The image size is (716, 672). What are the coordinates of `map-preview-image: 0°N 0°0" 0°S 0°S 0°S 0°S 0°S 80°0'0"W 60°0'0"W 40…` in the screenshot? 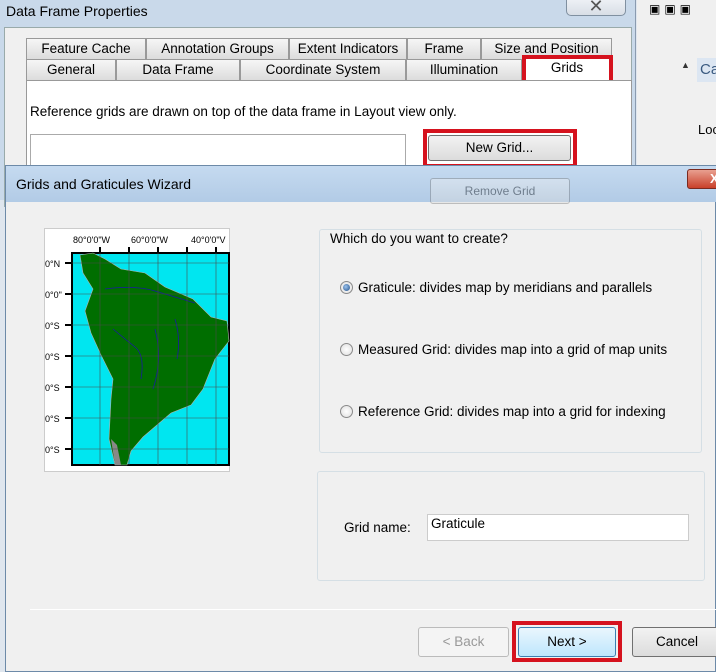 It's located at (137, 350).